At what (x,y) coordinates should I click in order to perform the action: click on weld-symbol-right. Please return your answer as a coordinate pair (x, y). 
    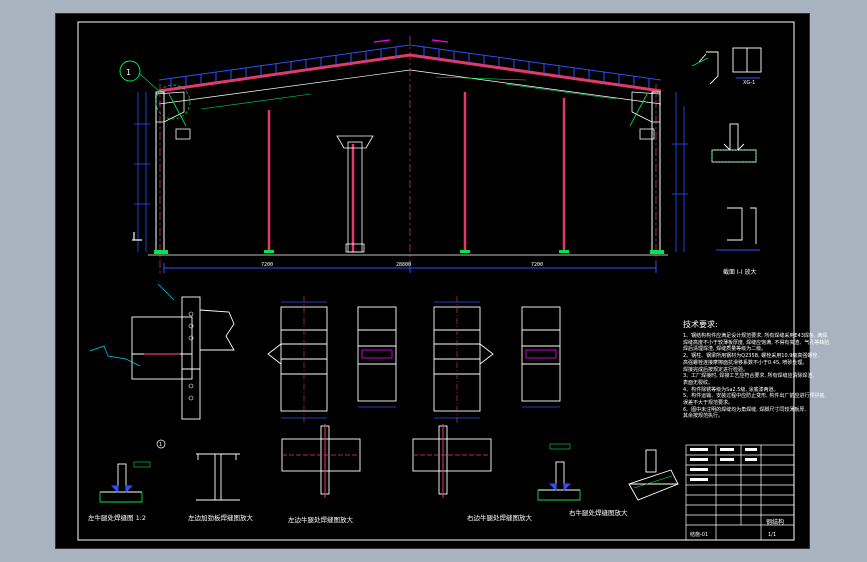
    Looking at the image, I should click on (559, 481).